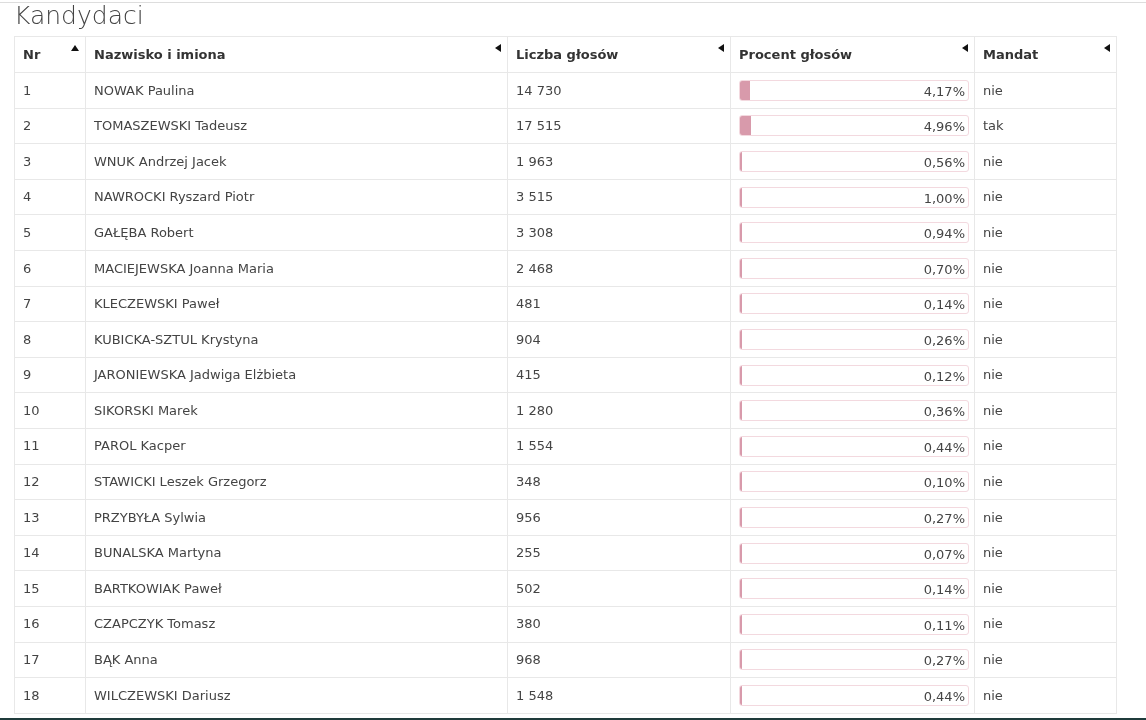 This screenshot has height=720, width=1146. What do you see at coordinates (50, 197) in the screenshot?
I see `row-number: 4` at bounding box center [50, 197].